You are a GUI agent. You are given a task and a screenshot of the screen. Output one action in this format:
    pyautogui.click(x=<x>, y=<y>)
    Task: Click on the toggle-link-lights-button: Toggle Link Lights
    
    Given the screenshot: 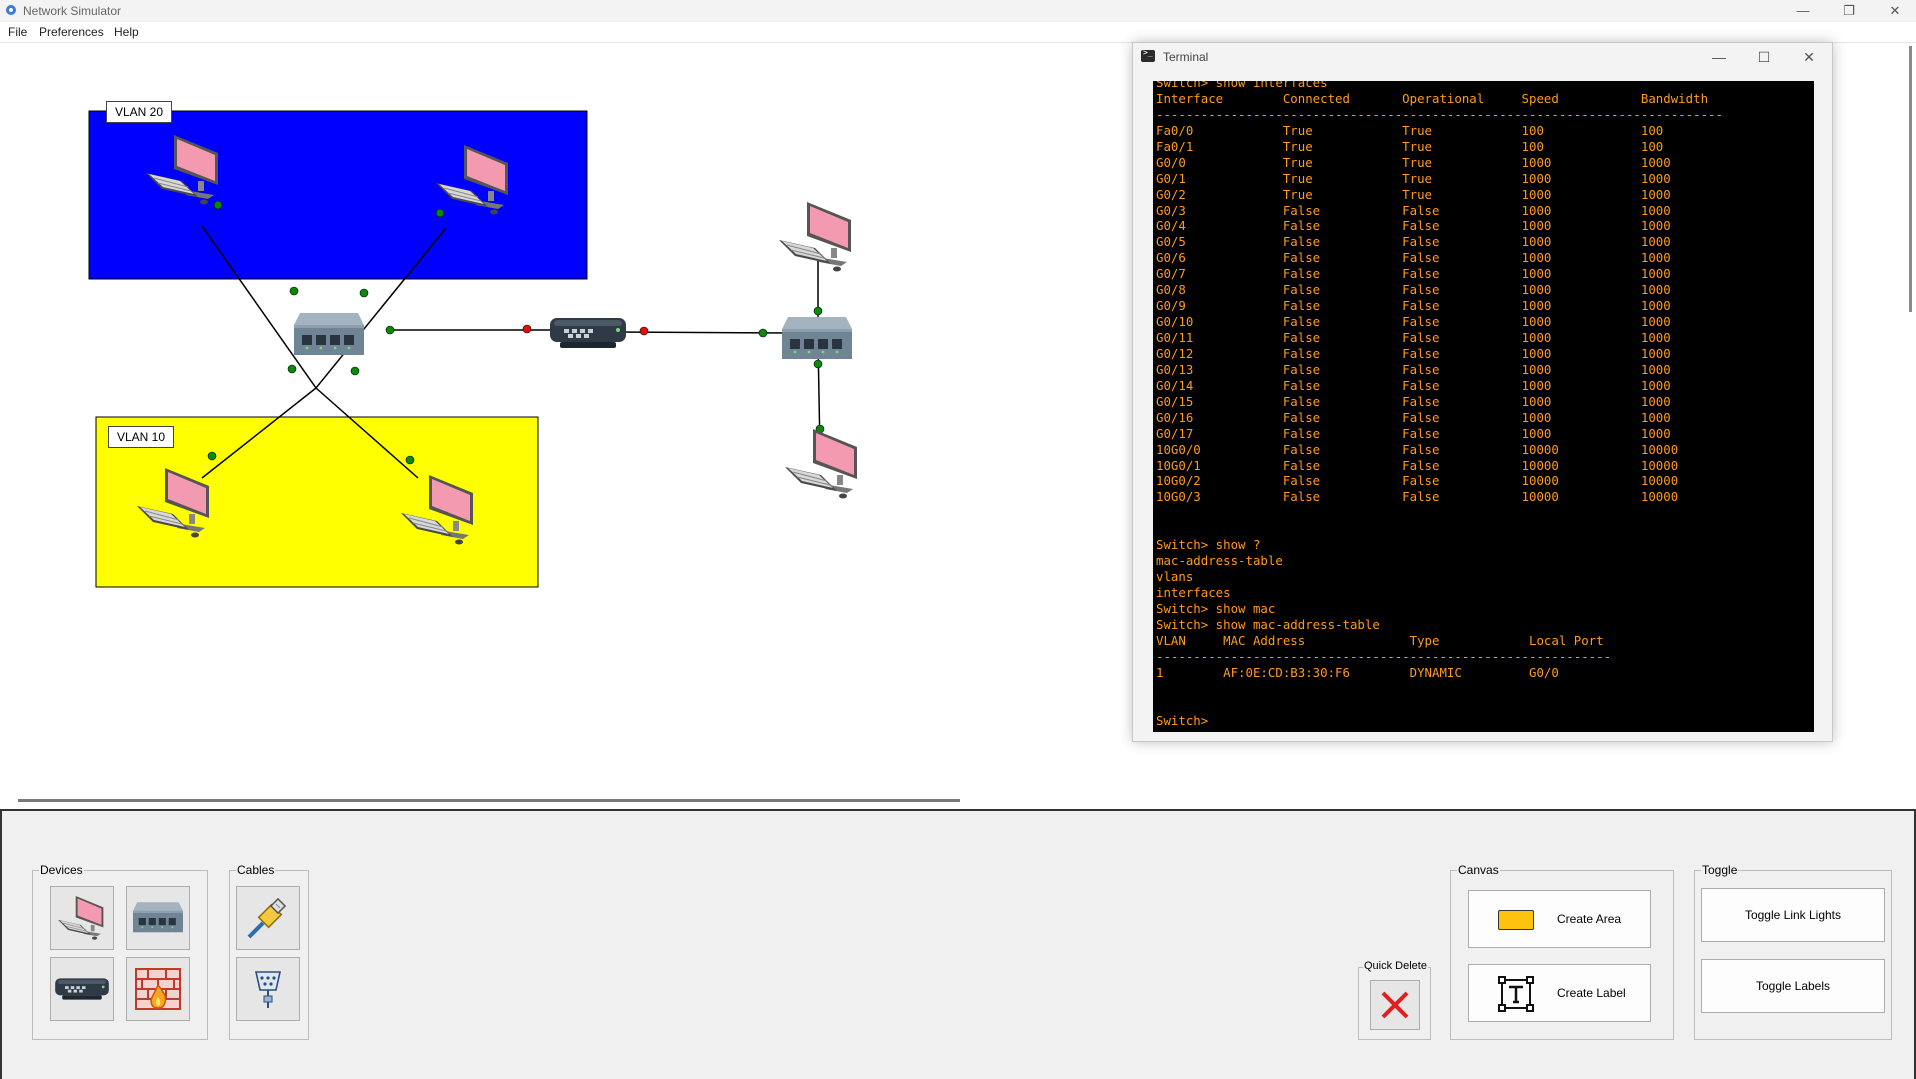 What is the action you would take?
    pyautogui.click(x=1793, y=915)
    